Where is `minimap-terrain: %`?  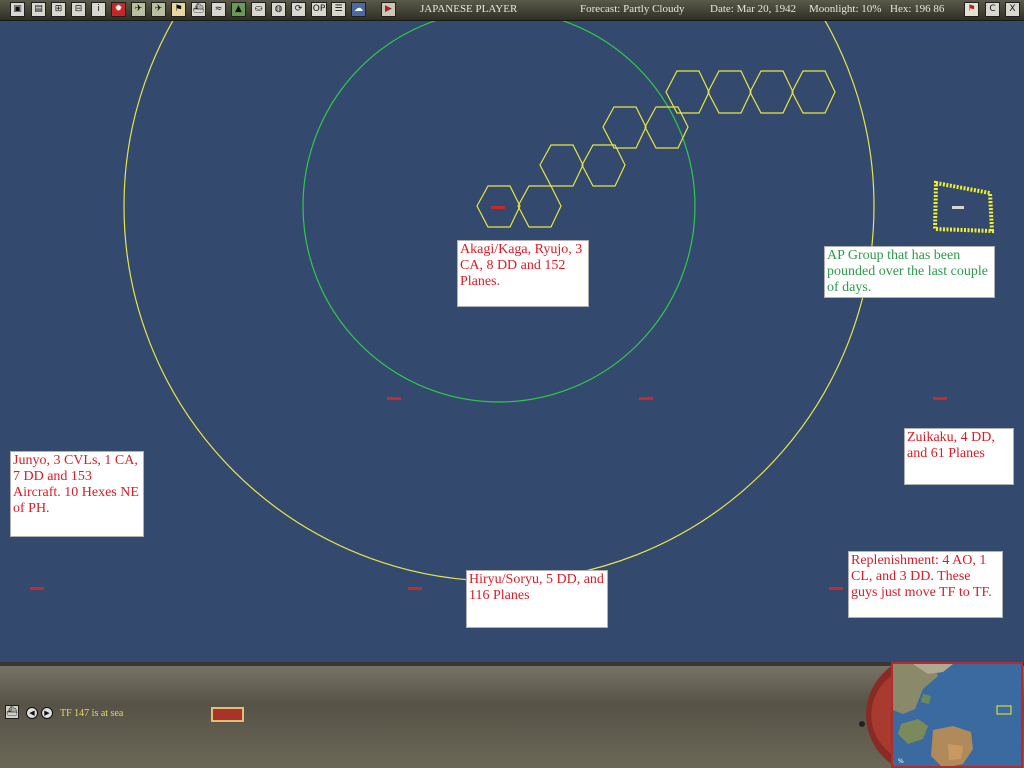 minimap-terrain: % is located at coordinates (957, 715).